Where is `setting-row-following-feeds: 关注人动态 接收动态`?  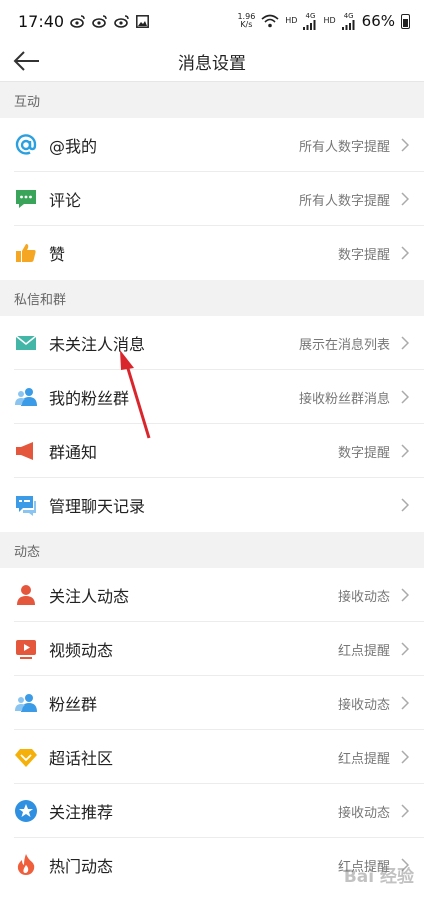 setting-row-following-feeds: 关注人动态 接收动态 is located at coordinates (212, 595).